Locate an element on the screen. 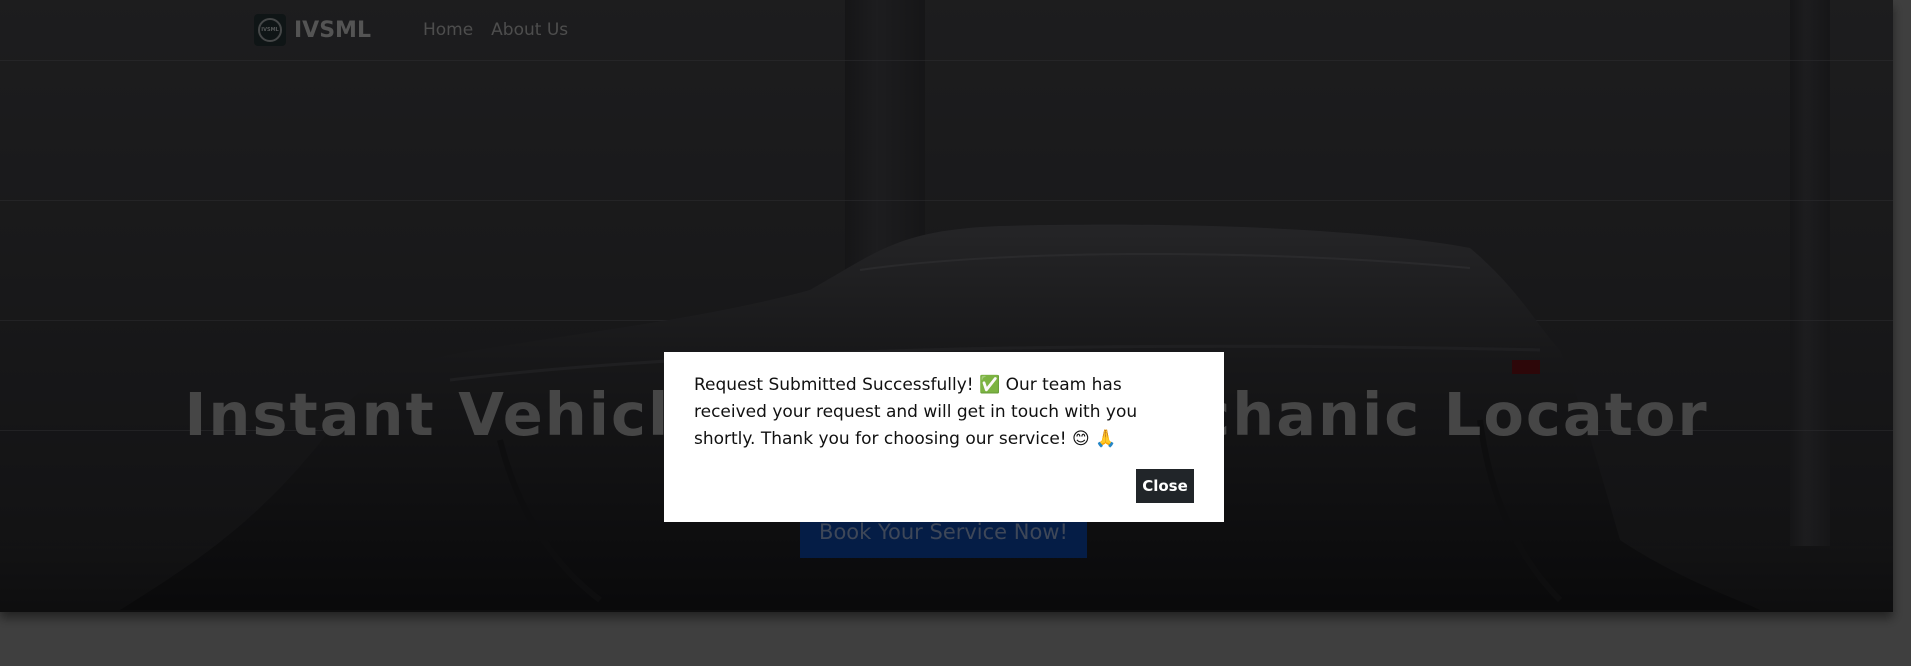  close-button: Close is located at coordinates (1165, 486).